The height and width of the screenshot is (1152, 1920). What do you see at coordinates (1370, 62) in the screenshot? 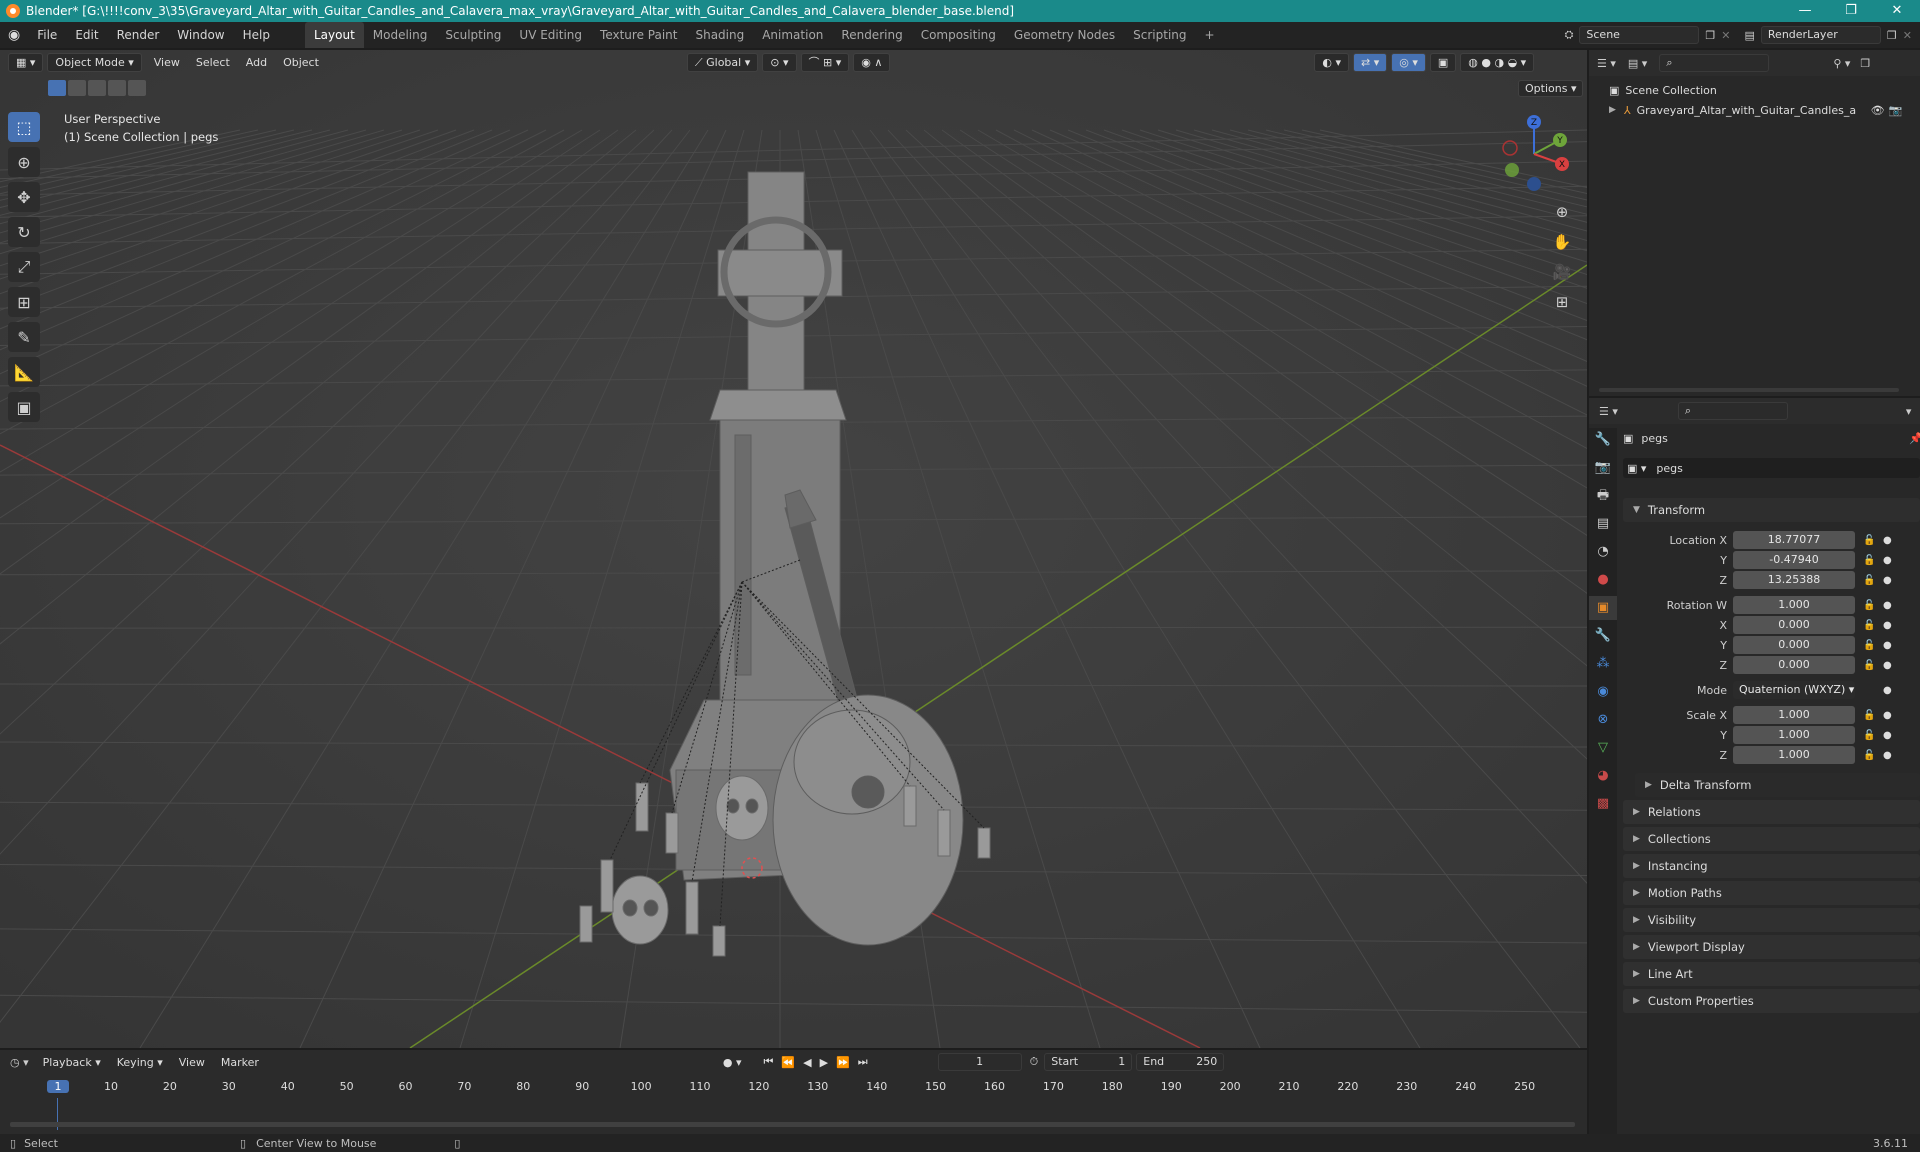
I see `gizmo-toggle-icon: ⇄ ▾` at bounding box center [1370, 62].